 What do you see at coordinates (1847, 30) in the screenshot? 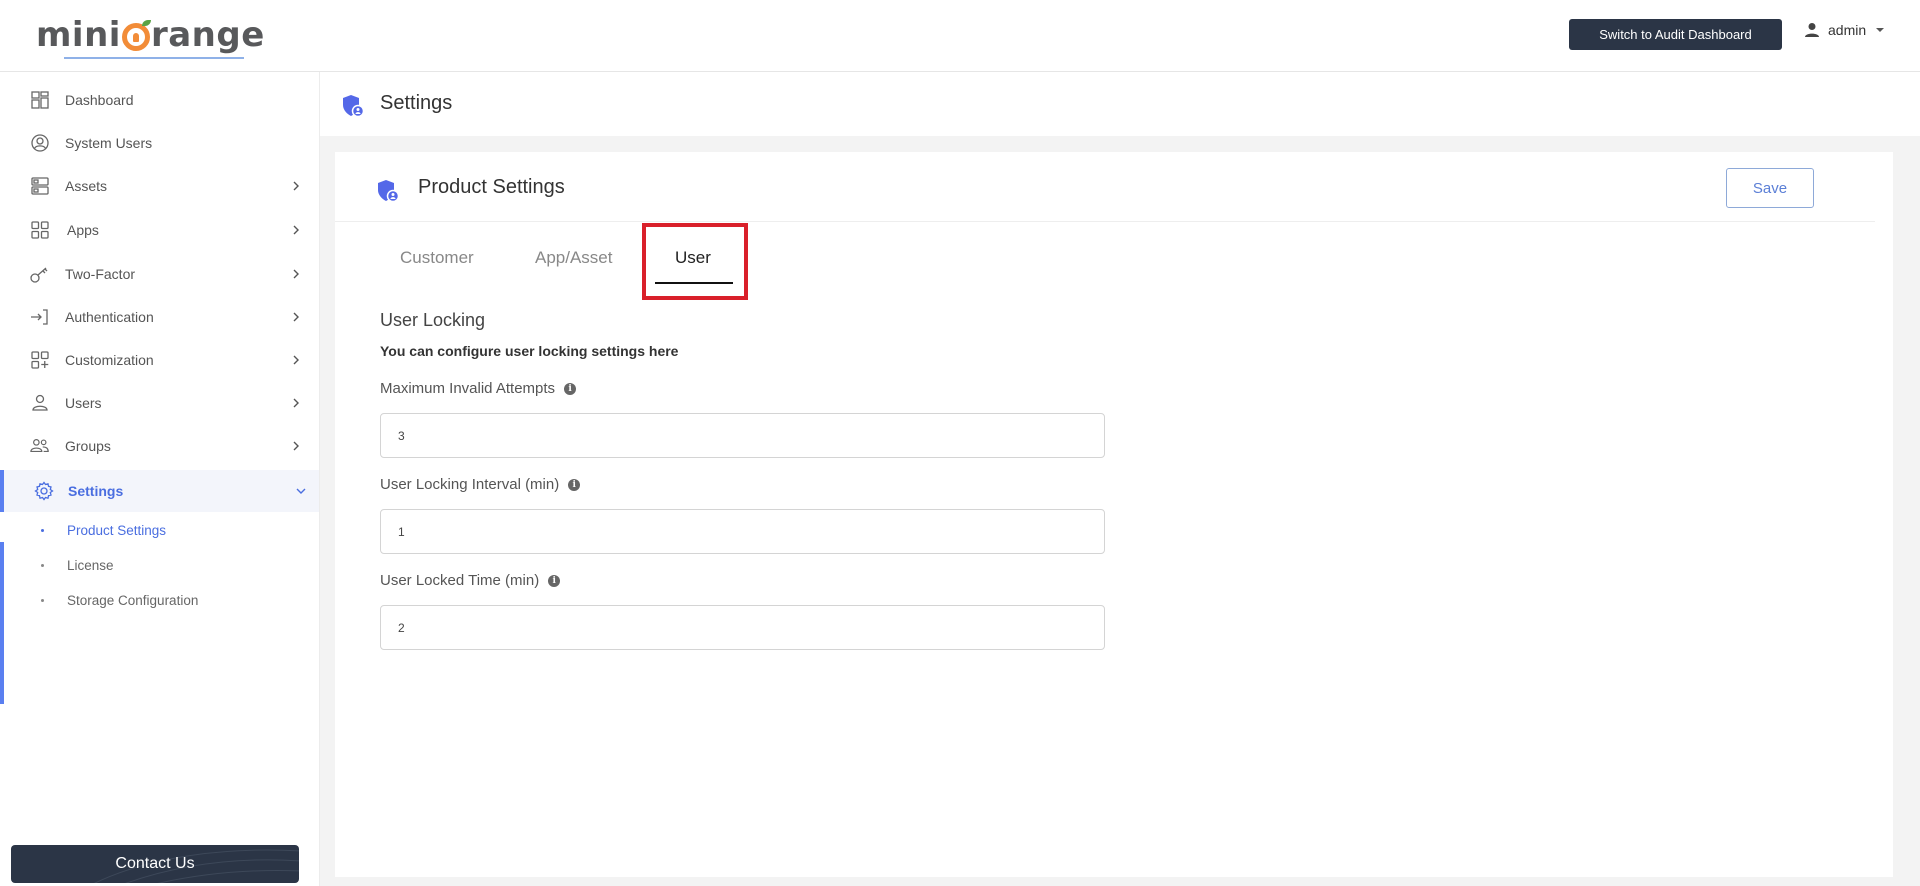
I see `user-name: admin` at bounding box center [1847, 30].